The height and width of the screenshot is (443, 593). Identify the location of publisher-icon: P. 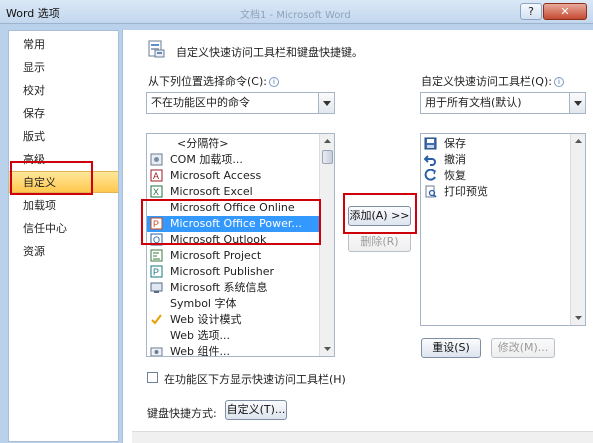
(156, 271).